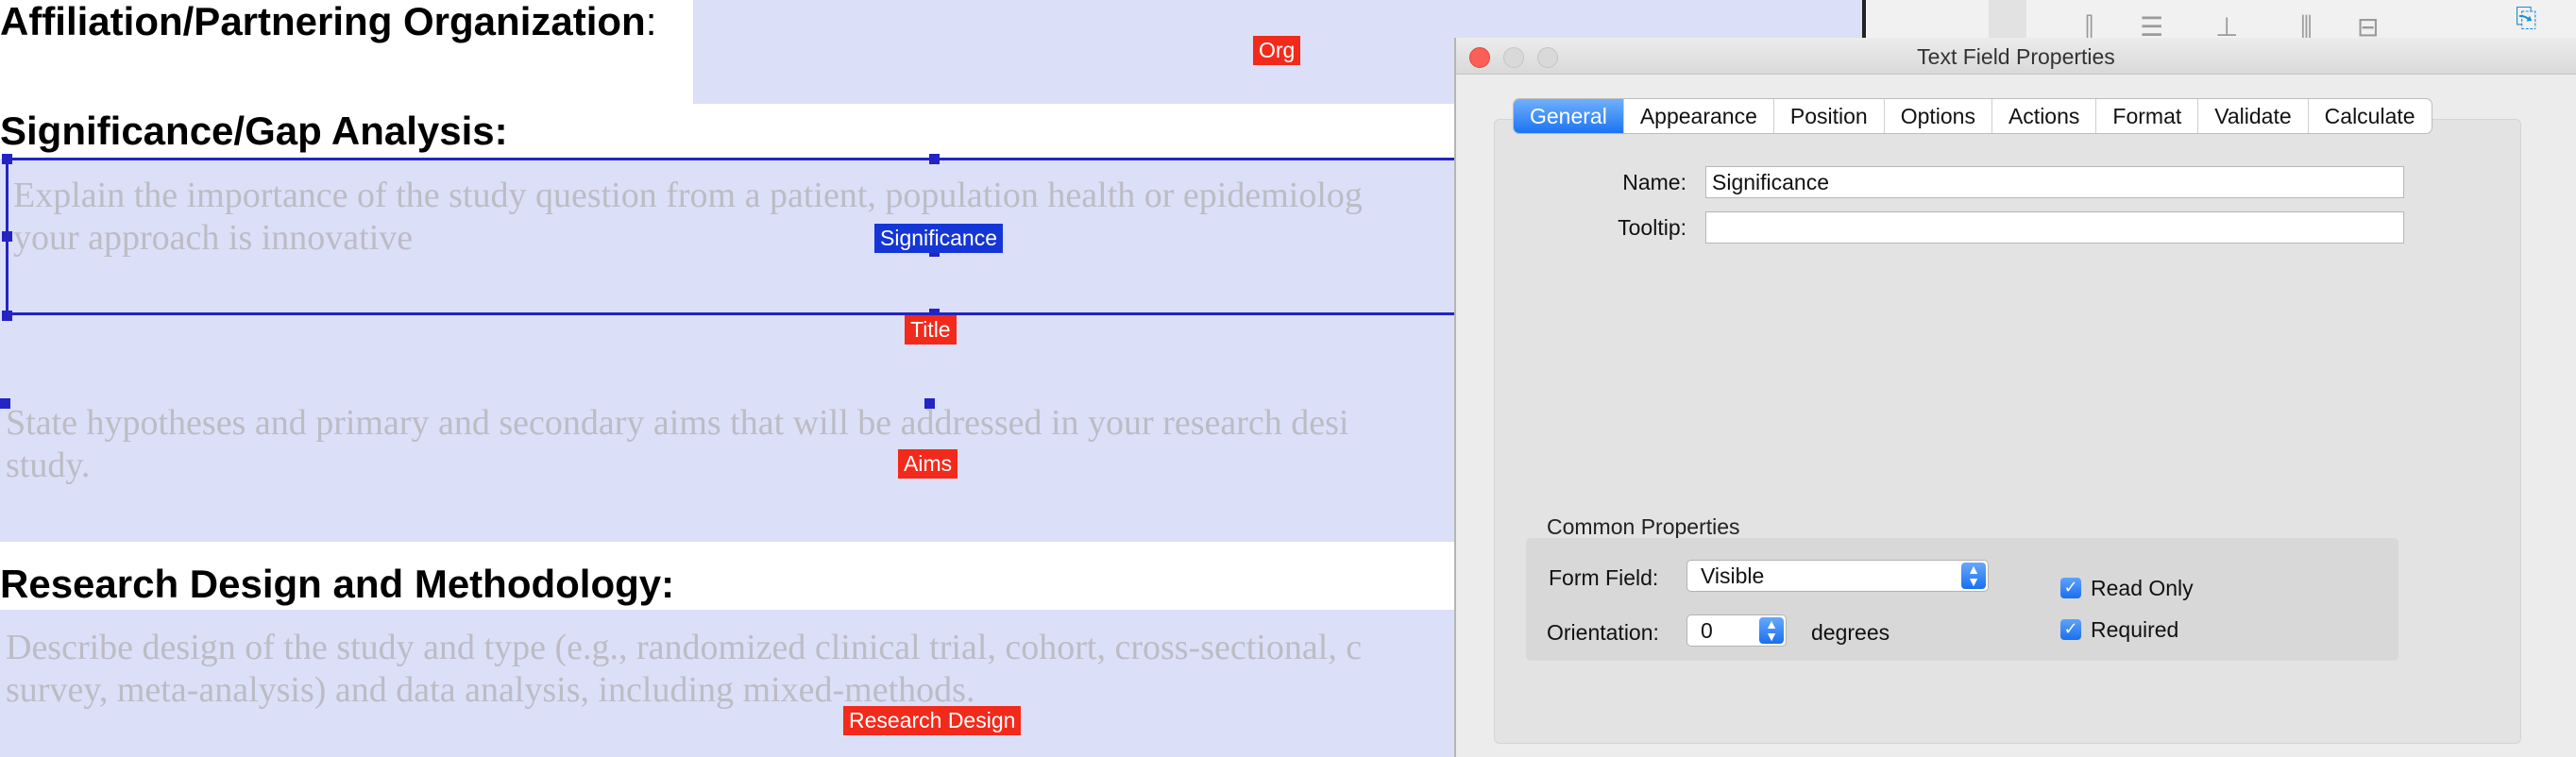 The width and height of the screenshot is (2576, 757). I want to click on tab-general: General, so click(1569, 116).